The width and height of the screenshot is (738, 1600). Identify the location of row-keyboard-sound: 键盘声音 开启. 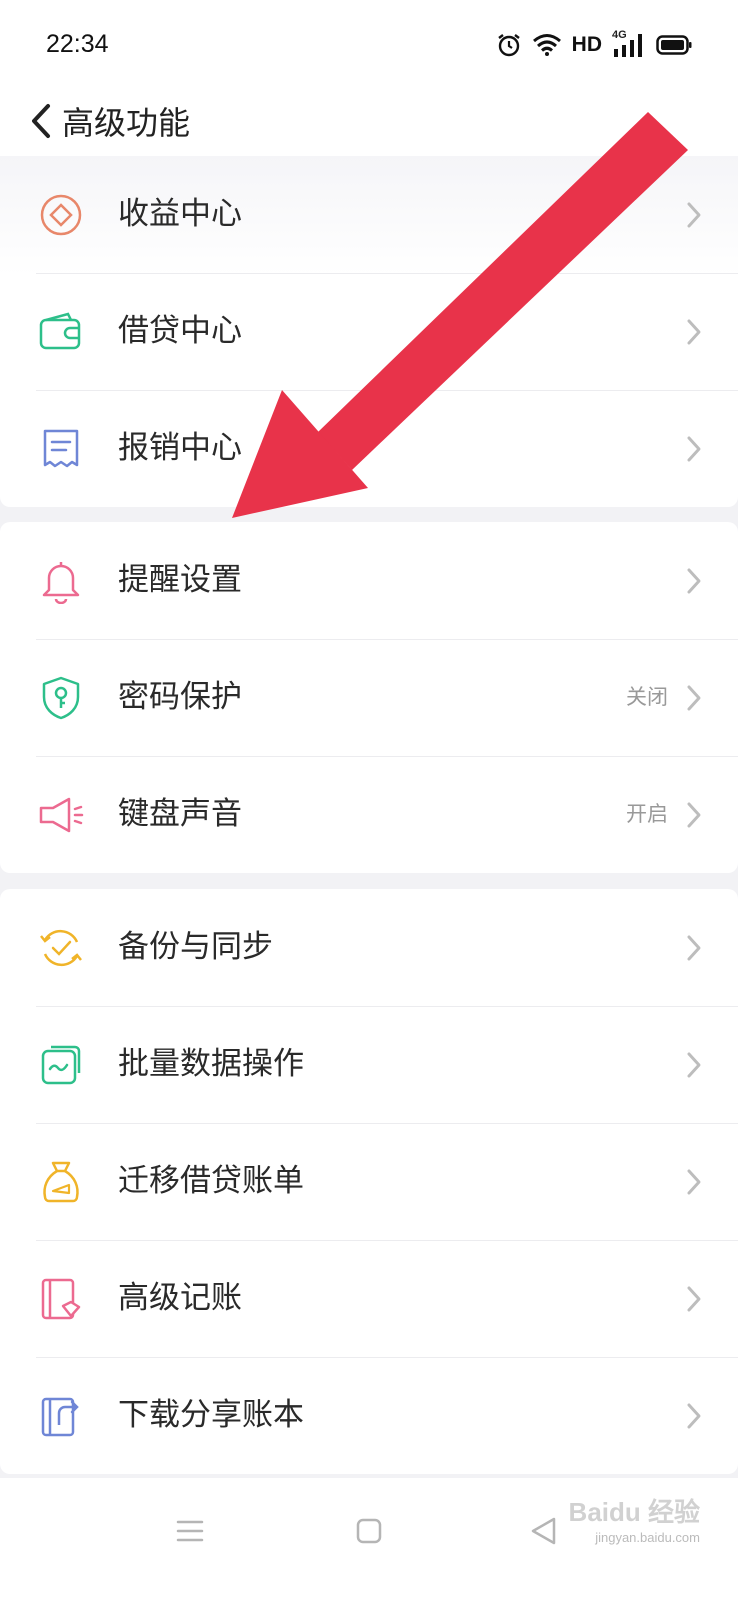
(369, 814).